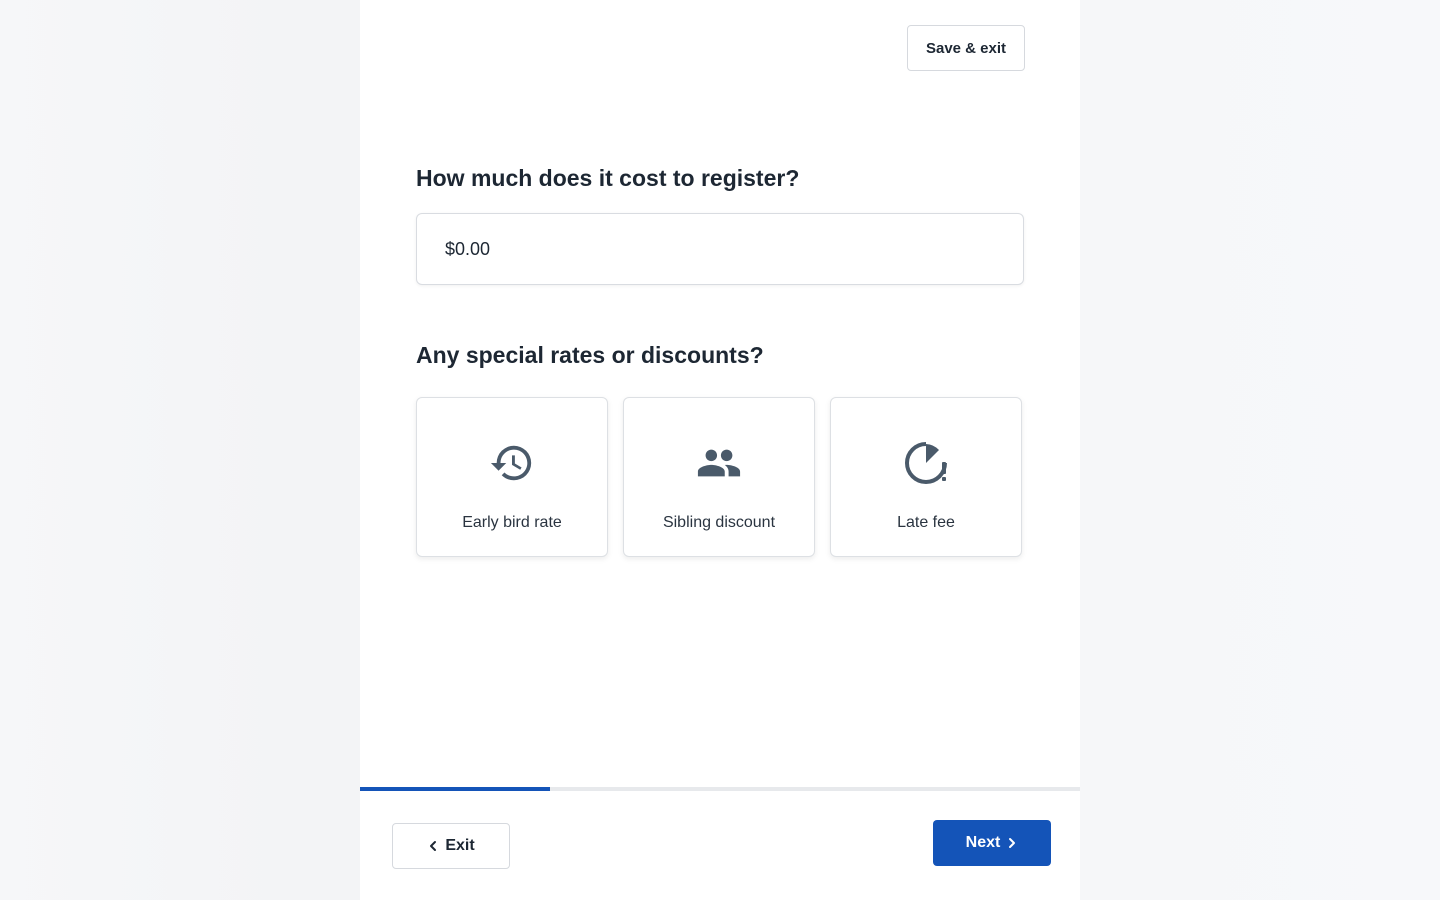 Image resolution: width=1440 pixels, height=900 pixels. Describe the element at coordinates (1012, 843) in the screenshot. I see `chevron-right-icon` at that location.